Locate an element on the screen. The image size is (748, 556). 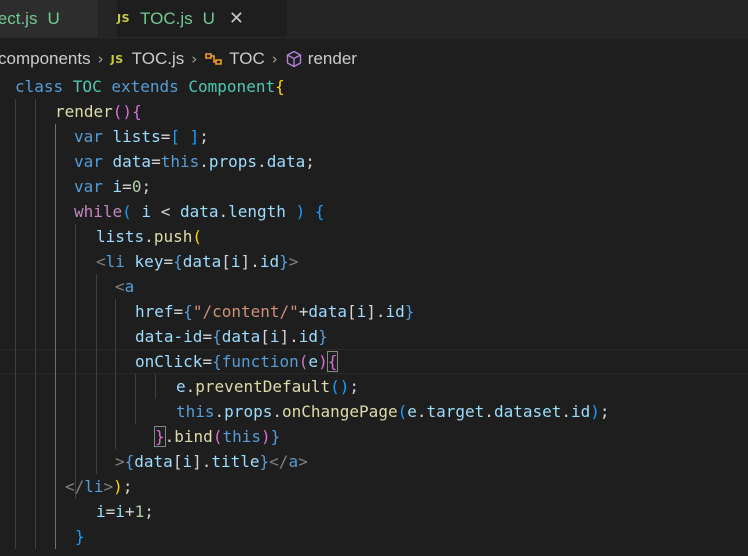
breadcrumb: components › JS TOC.js › TOC › render is located at coordinates (178, 59).